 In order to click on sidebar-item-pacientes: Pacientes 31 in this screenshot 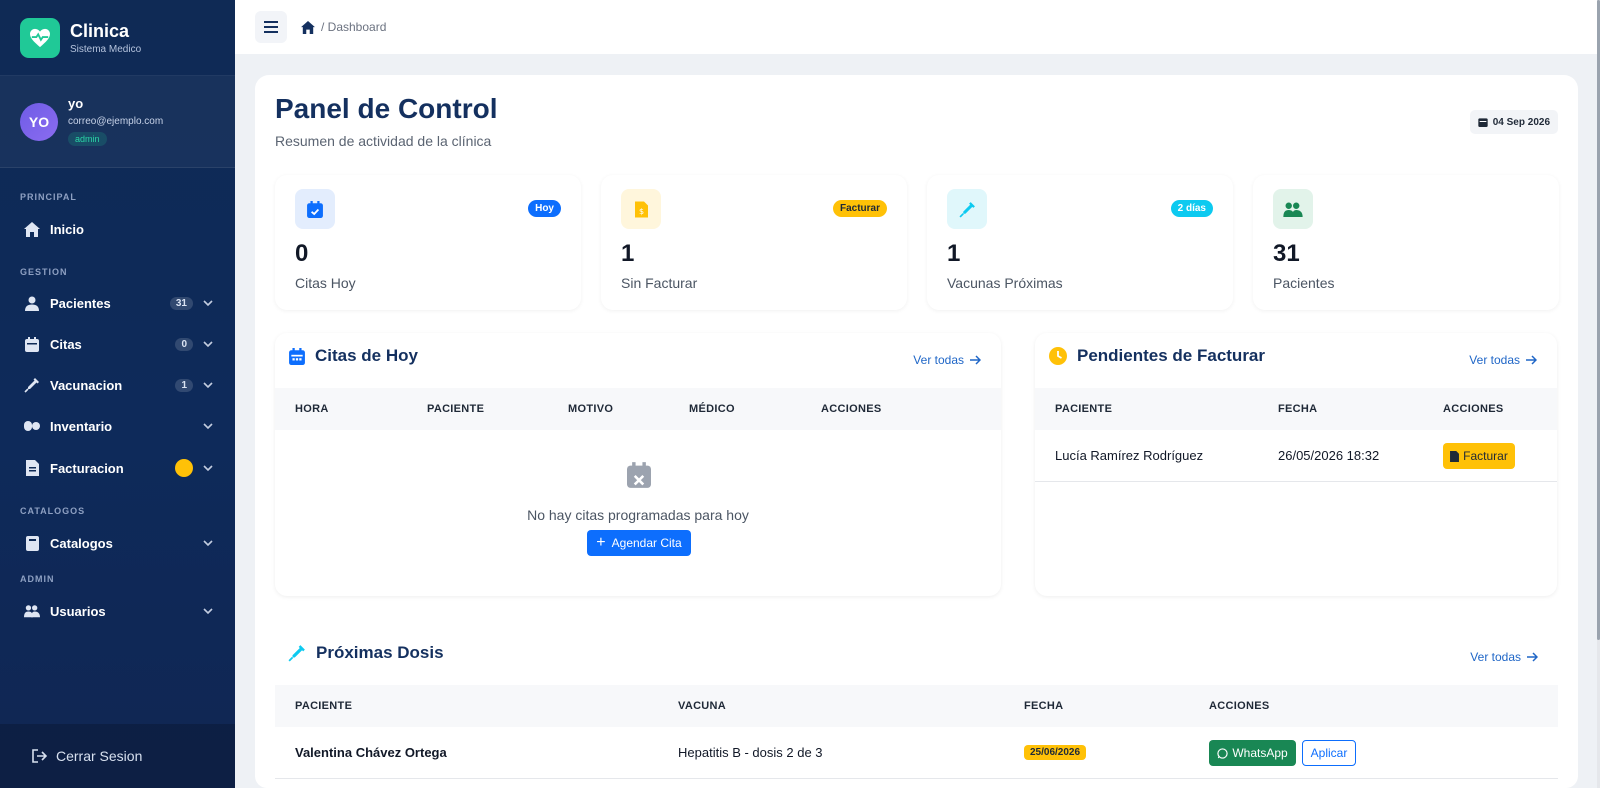, I will do `click(117, 303)`.